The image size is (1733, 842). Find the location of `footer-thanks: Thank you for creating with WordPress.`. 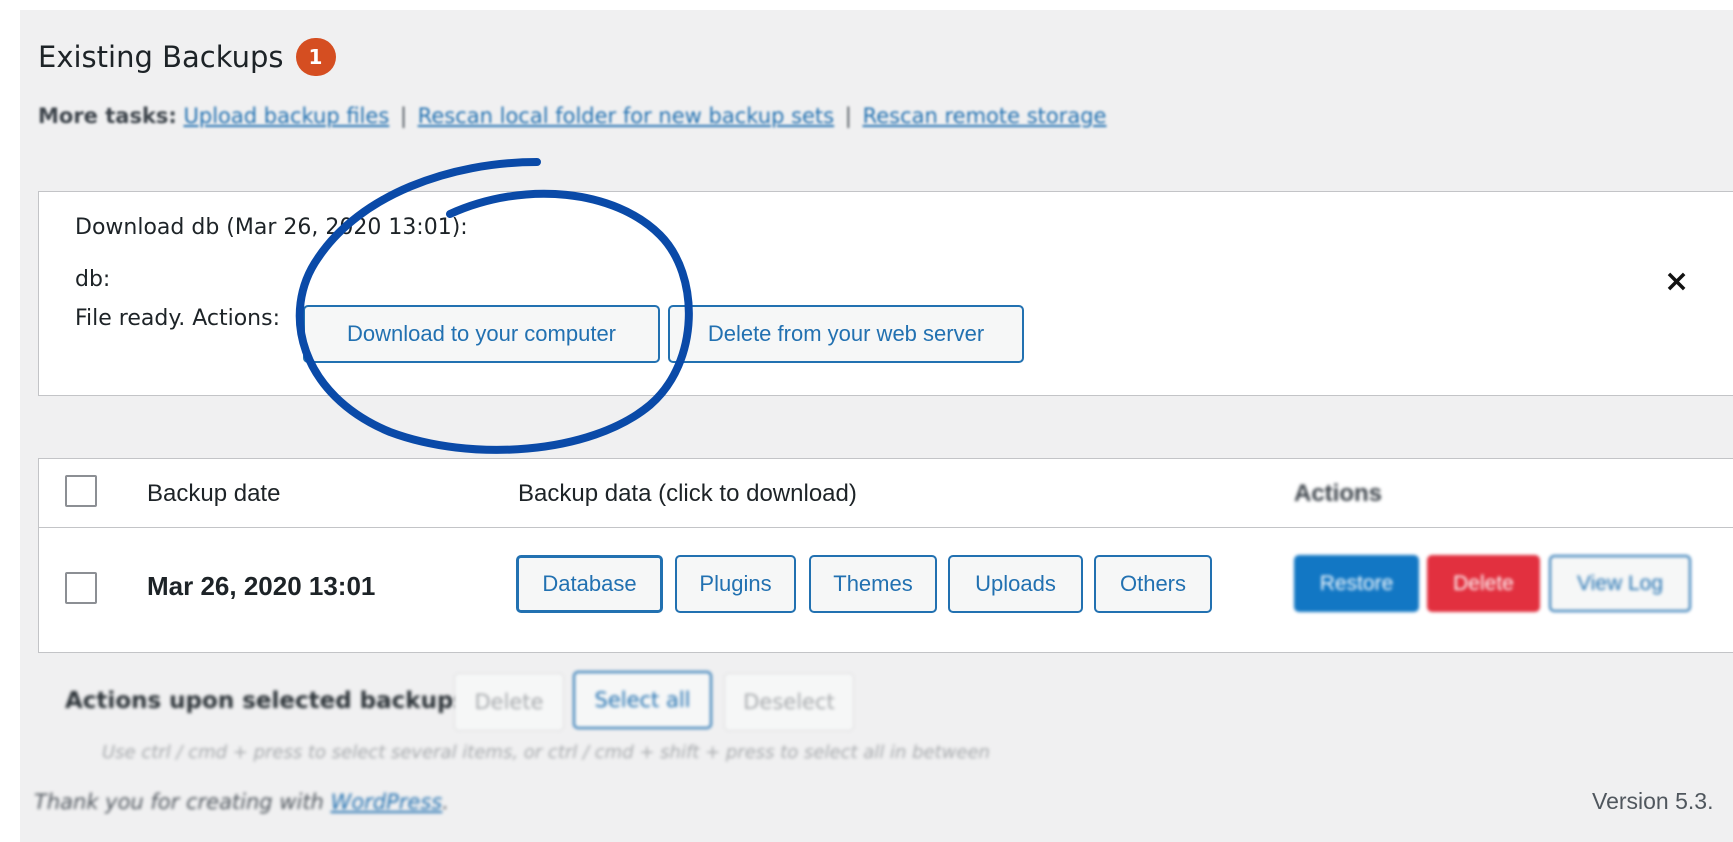

footer-thanks: Thank you for creating with WordPress. is located at coordinates (241, 802).